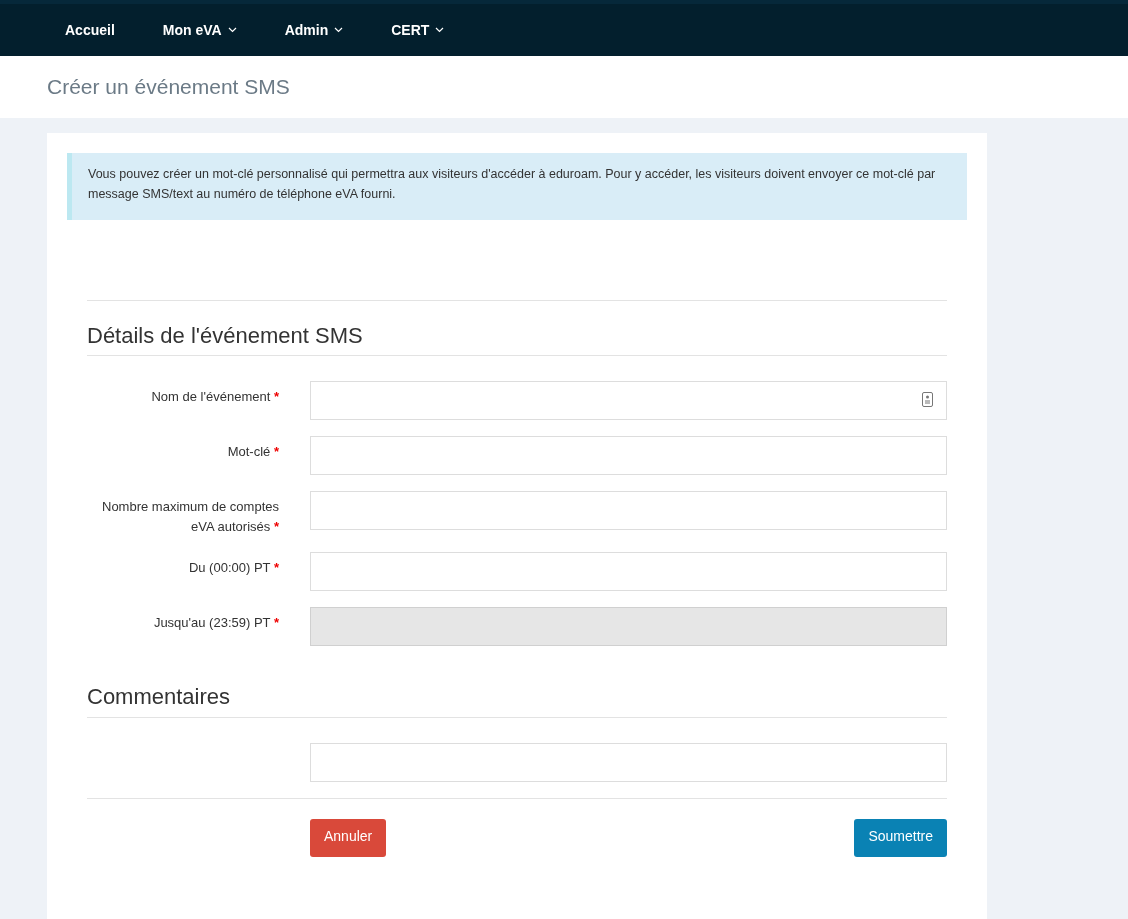 This screenshot has height=919, width=1128. Describe the element at coordinates (314, 30) in the screenshot. I see `nav-dropdown: Admin` at that location.